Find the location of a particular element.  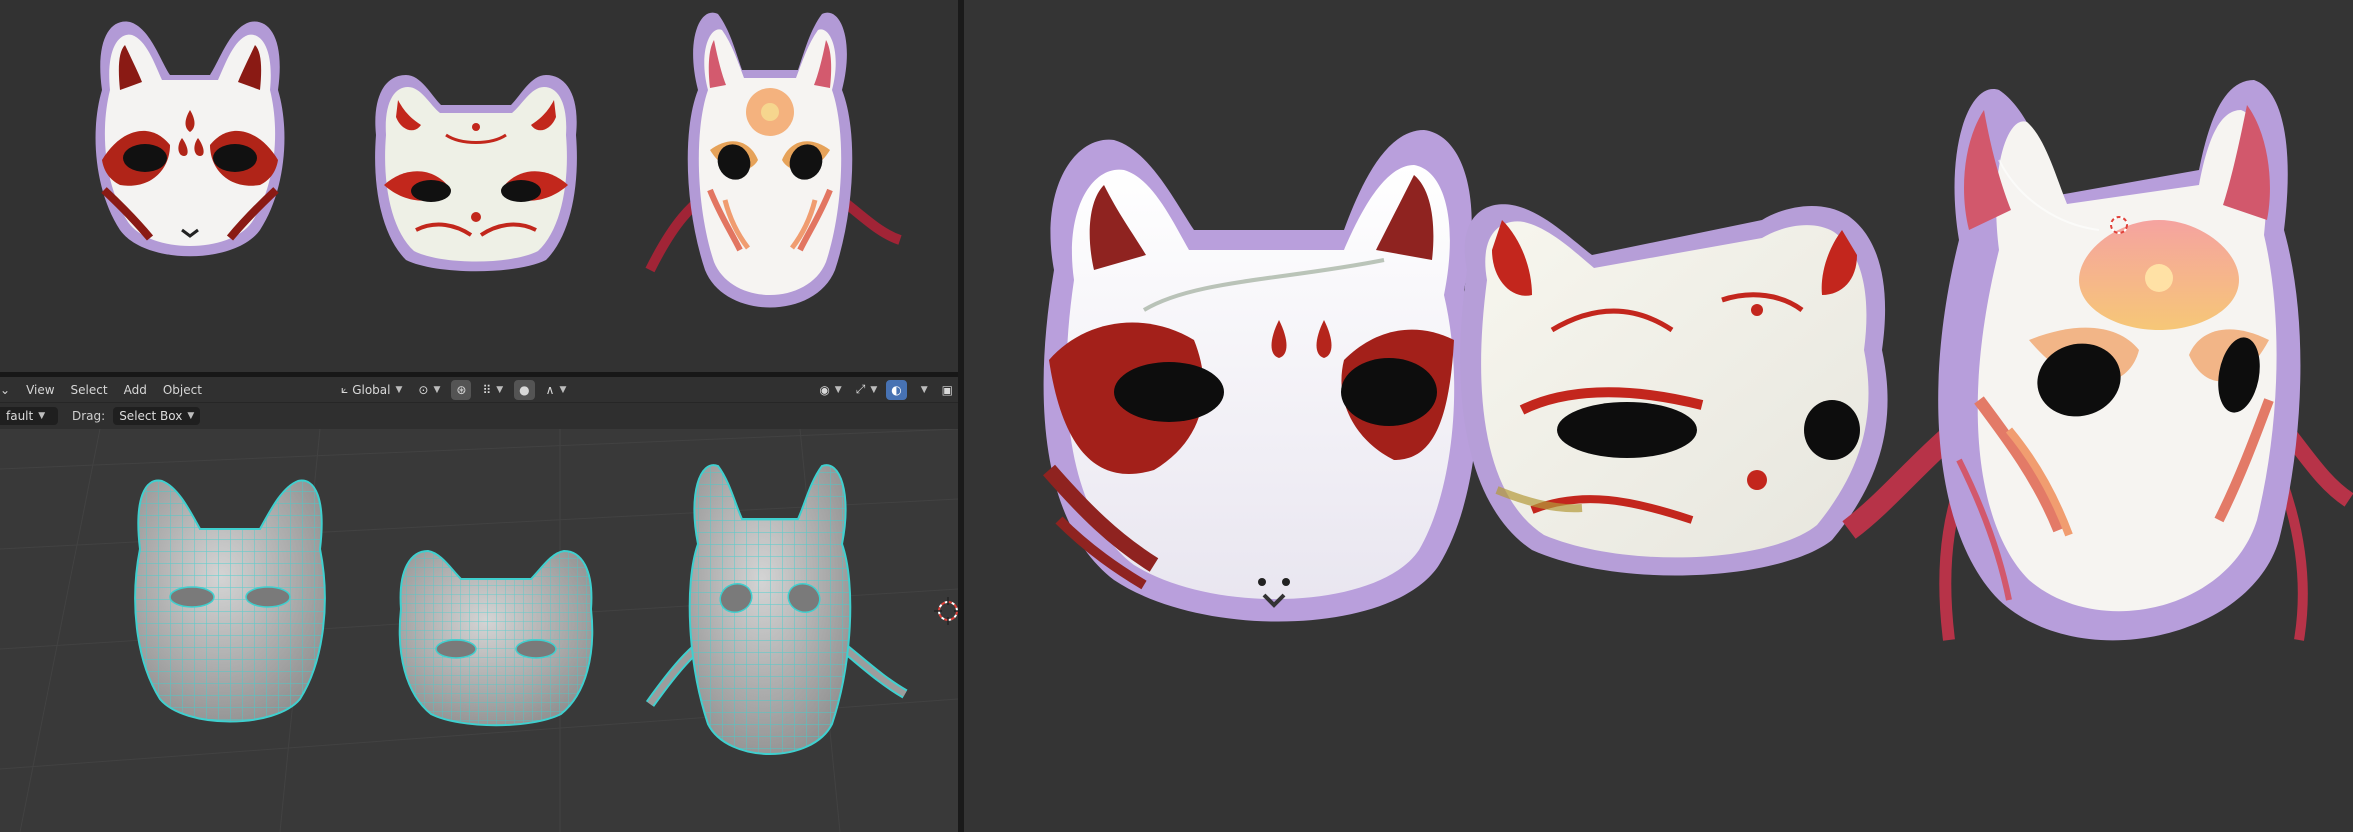

drag-label: Drag: is located at coordinates (89, 416).